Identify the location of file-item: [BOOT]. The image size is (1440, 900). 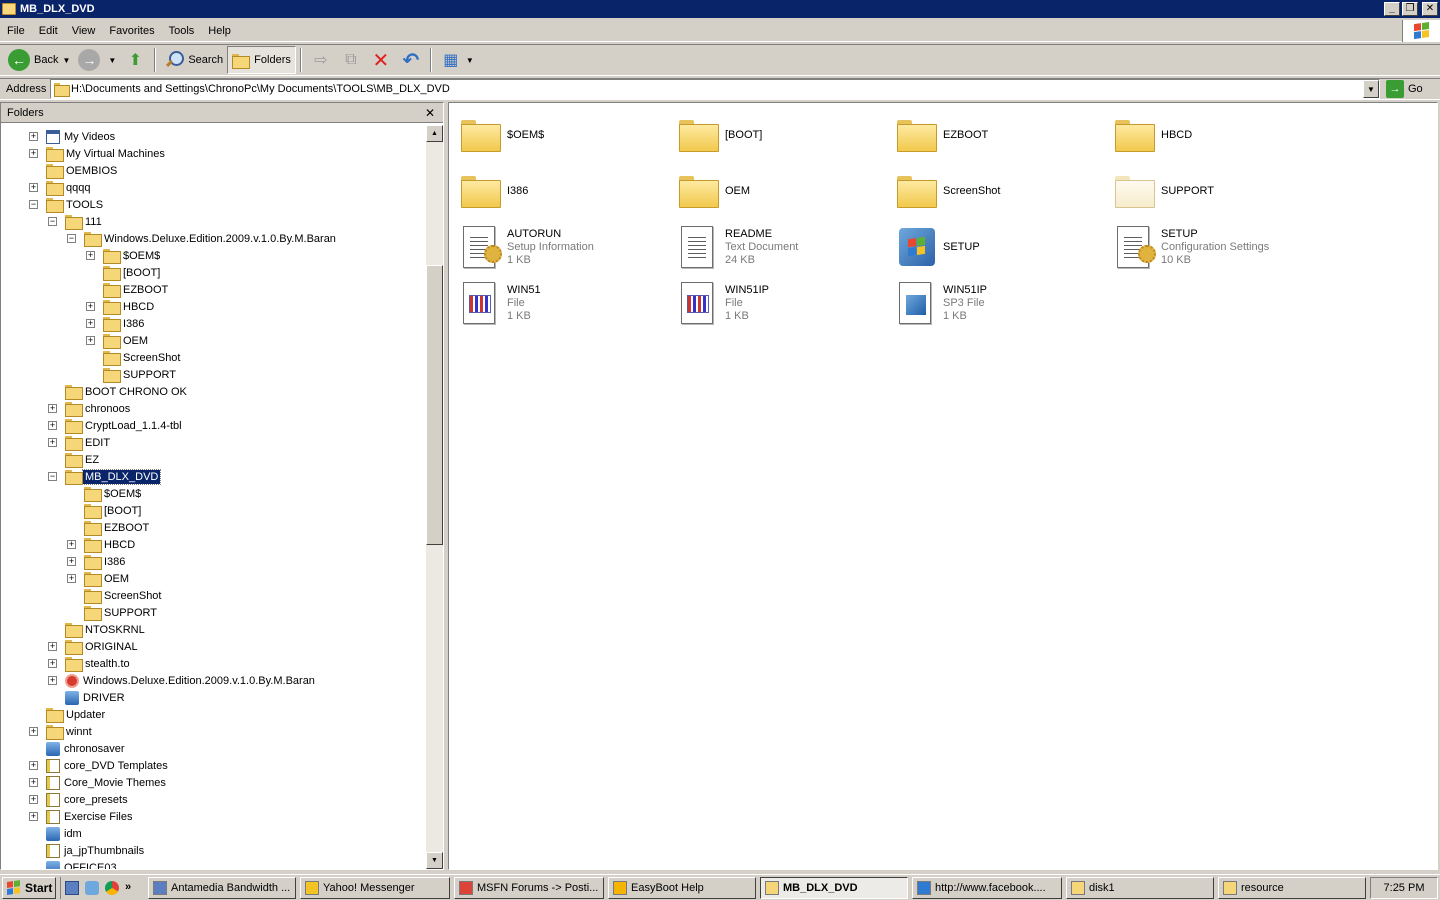
(780, 135).